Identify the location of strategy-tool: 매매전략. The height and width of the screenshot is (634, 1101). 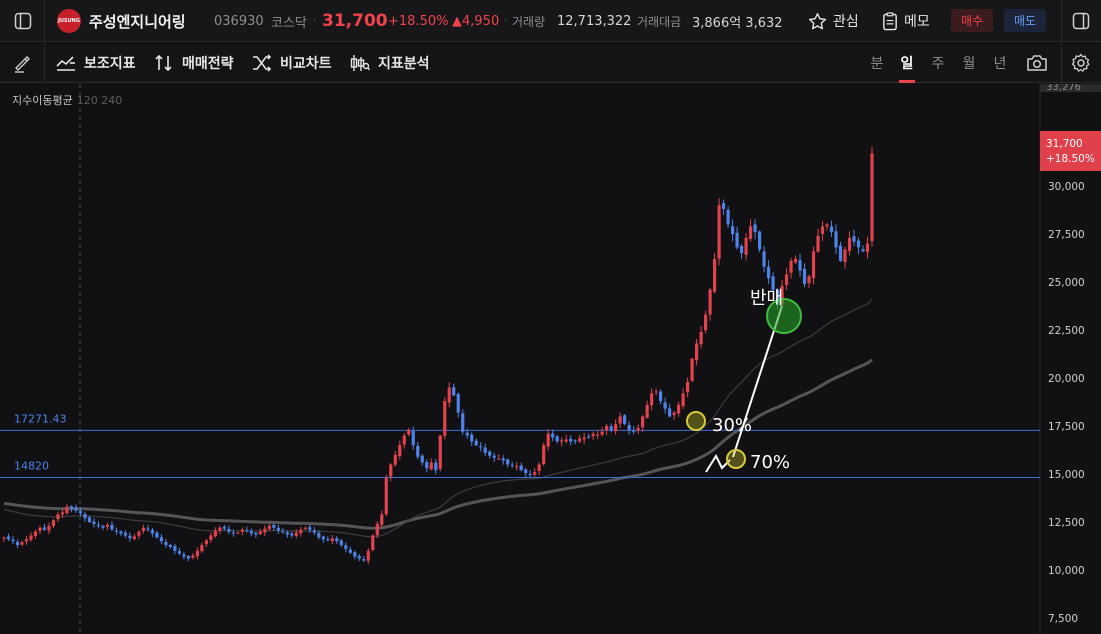
(194, 63).